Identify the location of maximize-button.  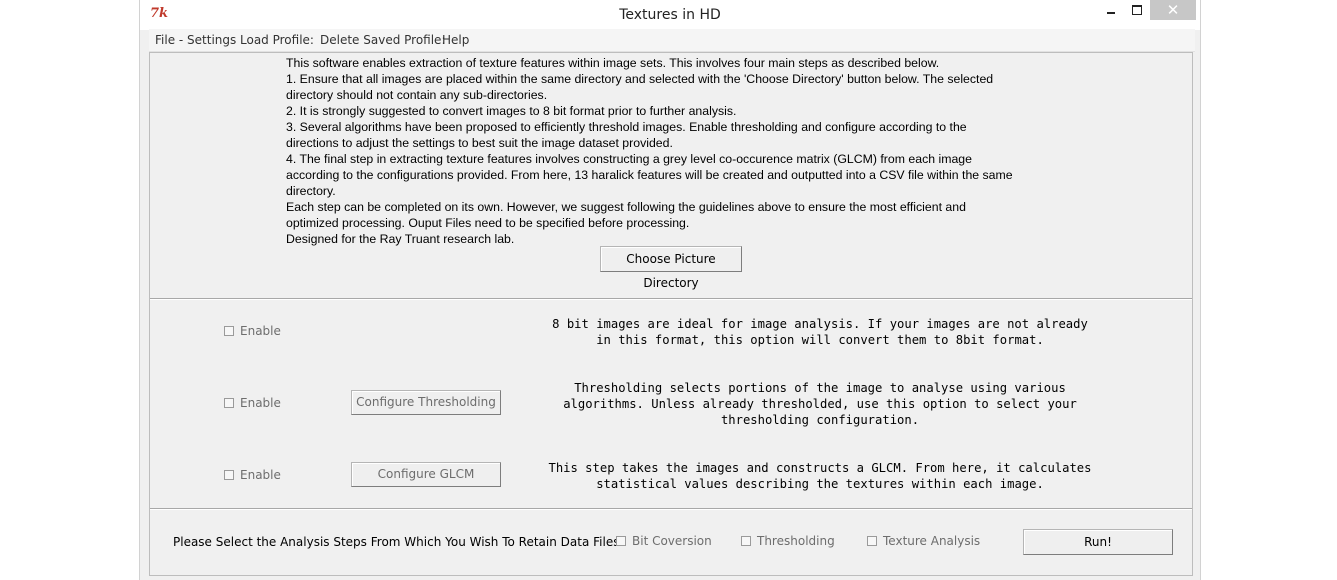
(1137, 10).